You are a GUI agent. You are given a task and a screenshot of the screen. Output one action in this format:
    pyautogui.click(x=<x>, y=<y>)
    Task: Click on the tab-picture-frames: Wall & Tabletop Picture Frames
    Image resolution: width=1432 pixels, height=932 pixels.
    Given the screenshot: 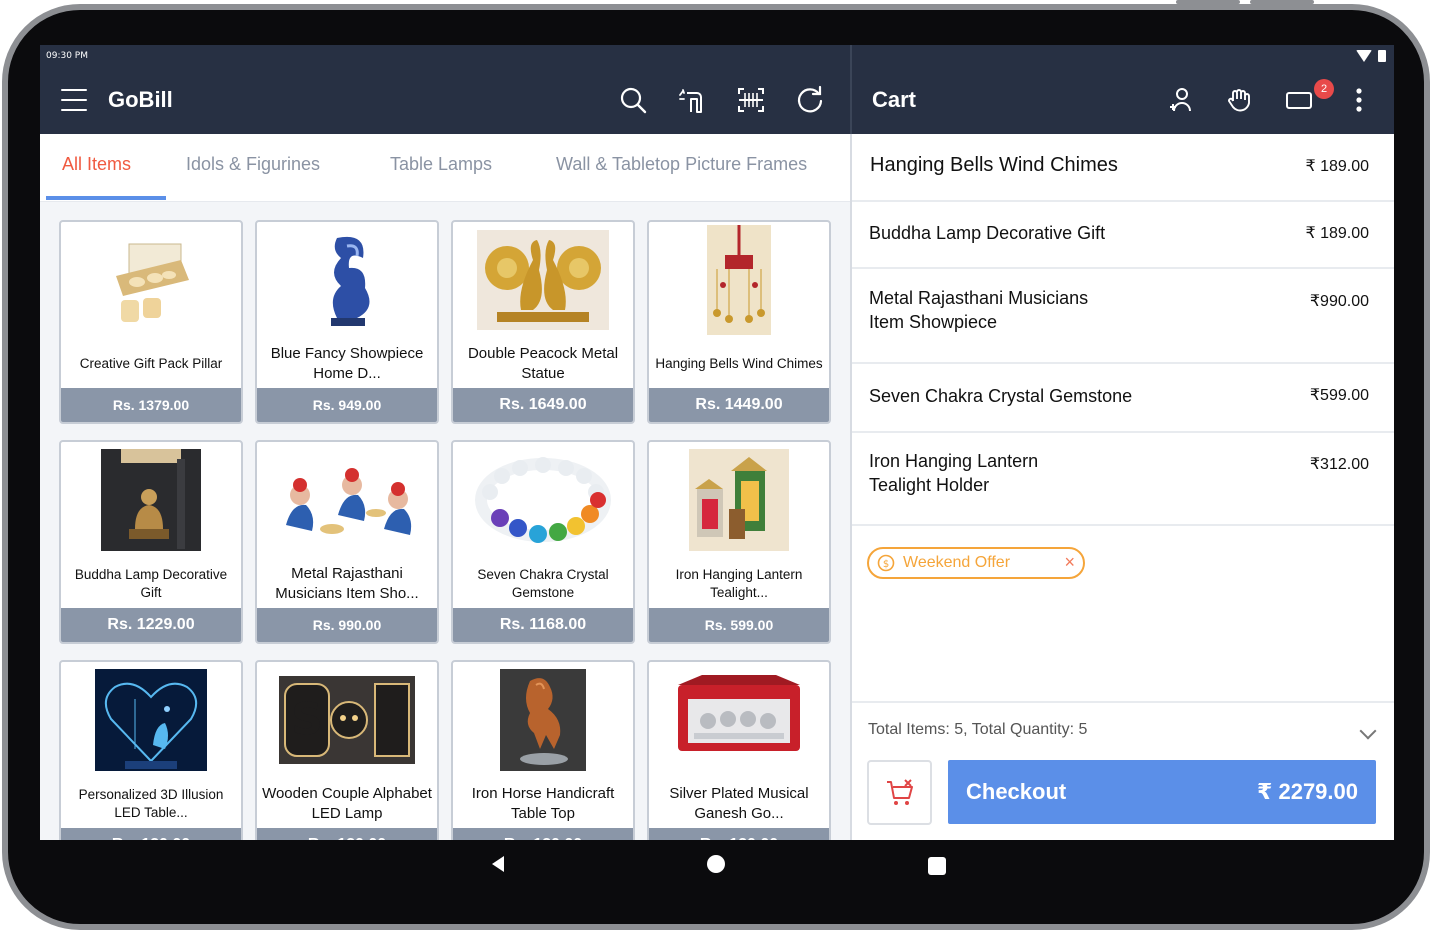 What is the action you would take?
    pyautogui.click(x=681, y=164)
    